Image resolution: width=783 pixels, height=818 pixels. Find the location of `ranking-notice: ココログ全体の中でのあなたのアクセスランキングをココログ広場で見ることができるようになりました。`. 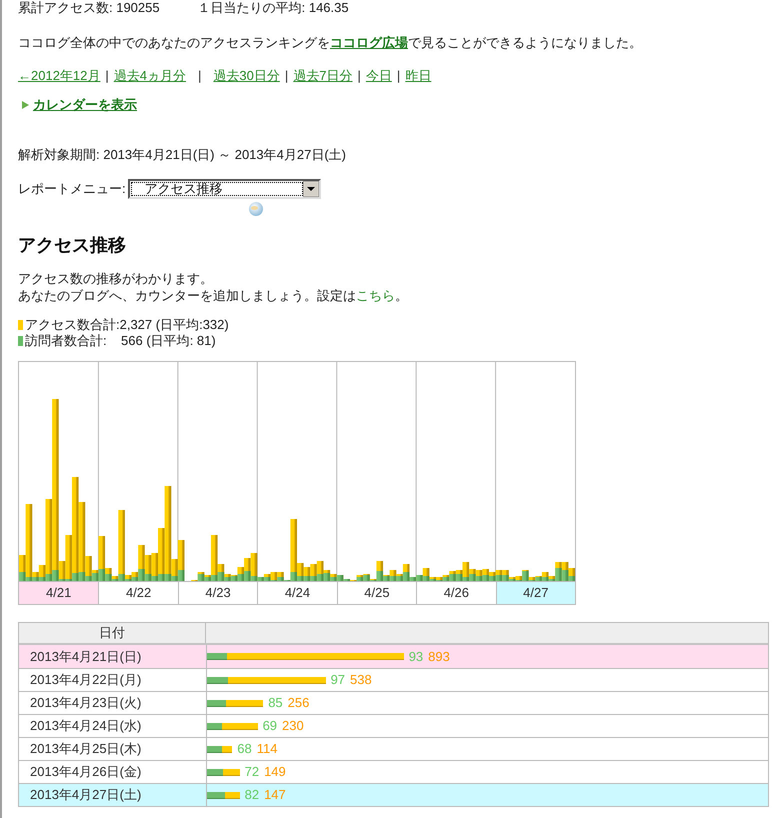

ranking-notice: ココログ全体の中でのあなたのアクセスランキングをココログ広場で見ることができるようになりました。 is located at coordinates (330, 43).